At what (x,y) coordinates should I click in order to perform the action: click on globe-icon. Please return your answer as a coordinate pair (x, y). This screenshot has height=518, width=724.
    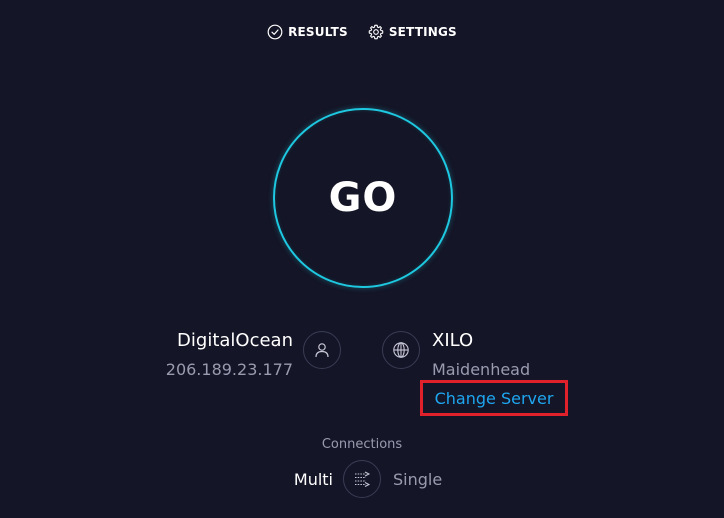
    Looking at the image, I should click on (401, 350).